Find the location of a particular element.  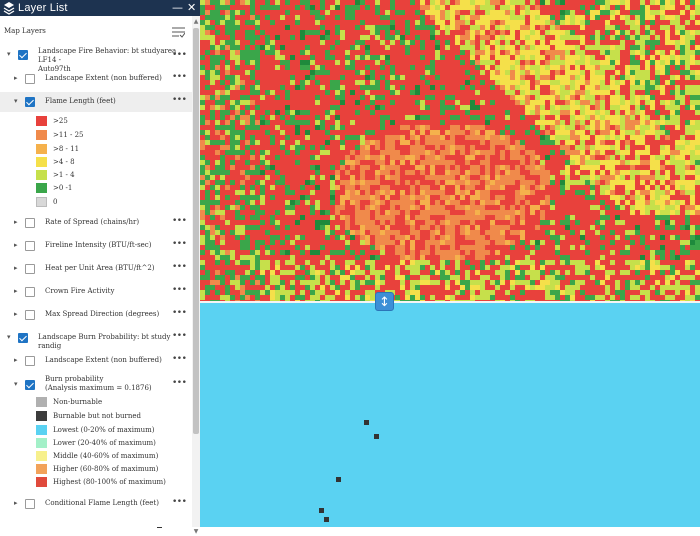

layer-row-landscape-extent: ▸ Landscape Extent (non buffered) ••• is located at coordinates (96, 79).